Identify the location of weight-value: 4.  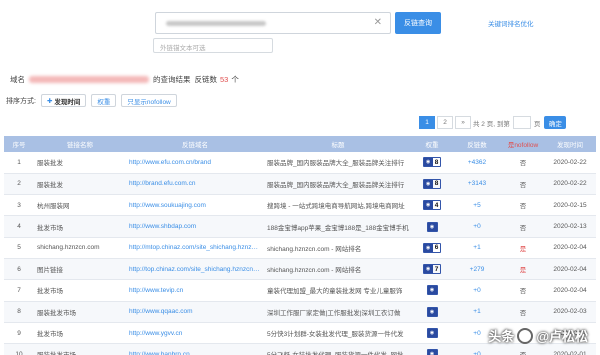
(436, 205).